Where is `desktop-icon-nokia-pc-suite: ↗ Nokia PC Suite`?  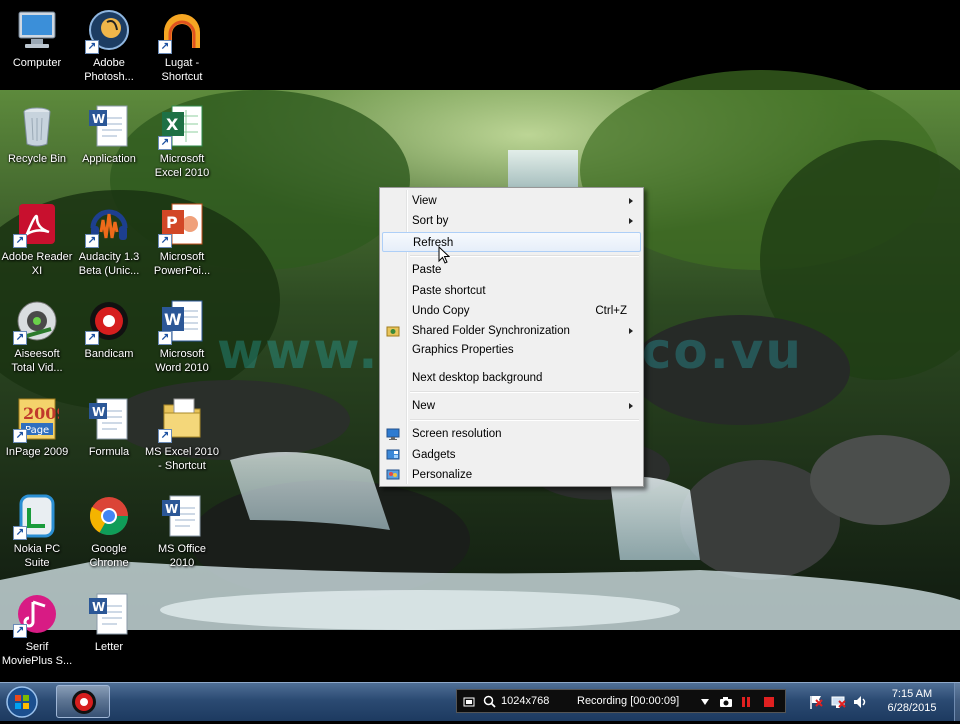
desktop-icon-nokia-pc-suite: ↗ Nokia PC Suite is located at coordinates (37, 532).